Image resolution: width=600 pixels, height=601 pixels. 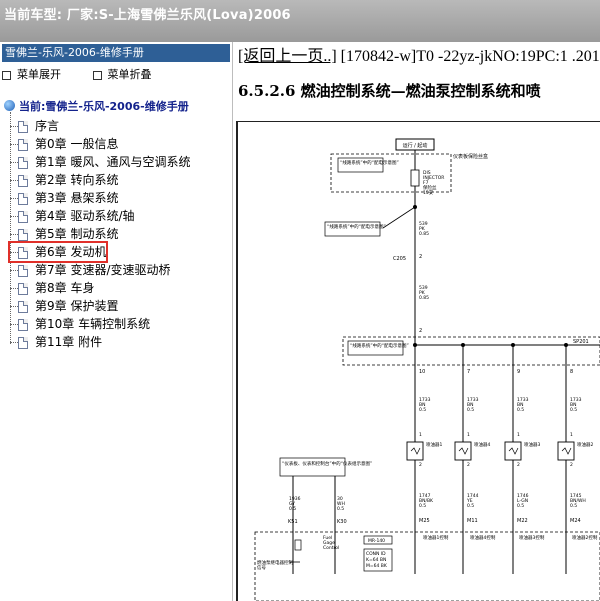 I want to click on svg-text: 8, so click(x=571, y=372).